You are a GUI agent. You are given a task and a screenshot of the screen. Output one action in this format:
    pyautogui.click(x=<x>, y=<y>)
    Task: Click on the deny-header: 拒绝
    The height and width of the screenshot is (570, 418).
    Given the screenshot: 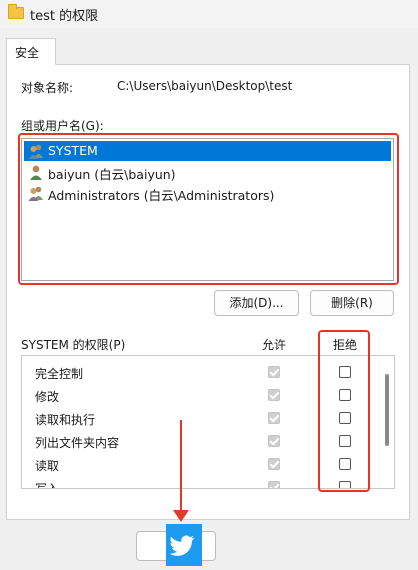 What is the action you would take?
    pyautogui.click(x=345, y=345)
    